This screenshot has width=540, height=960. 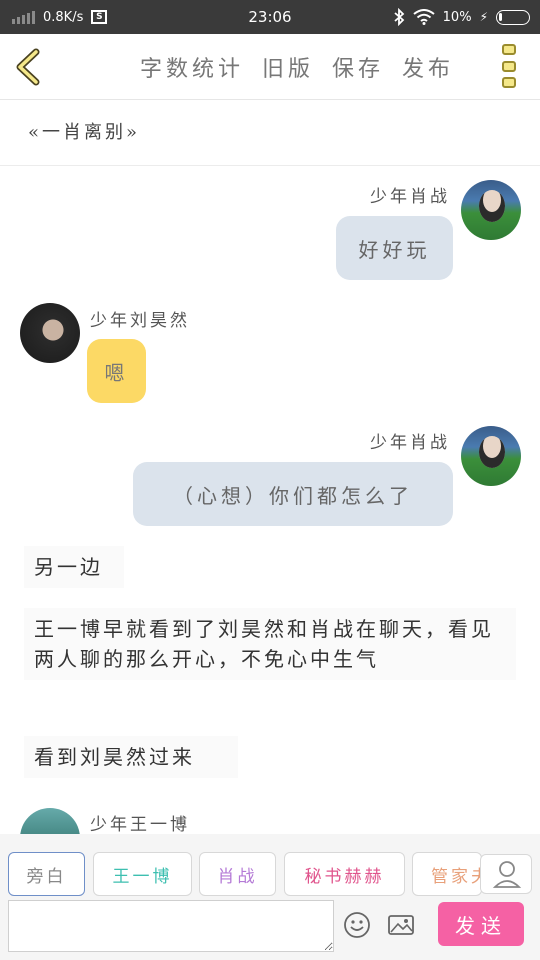 What do you see at coordinates (399, 17) in the screenshot?
I see `bluetooth-icon` at bounding box center [399, 17].